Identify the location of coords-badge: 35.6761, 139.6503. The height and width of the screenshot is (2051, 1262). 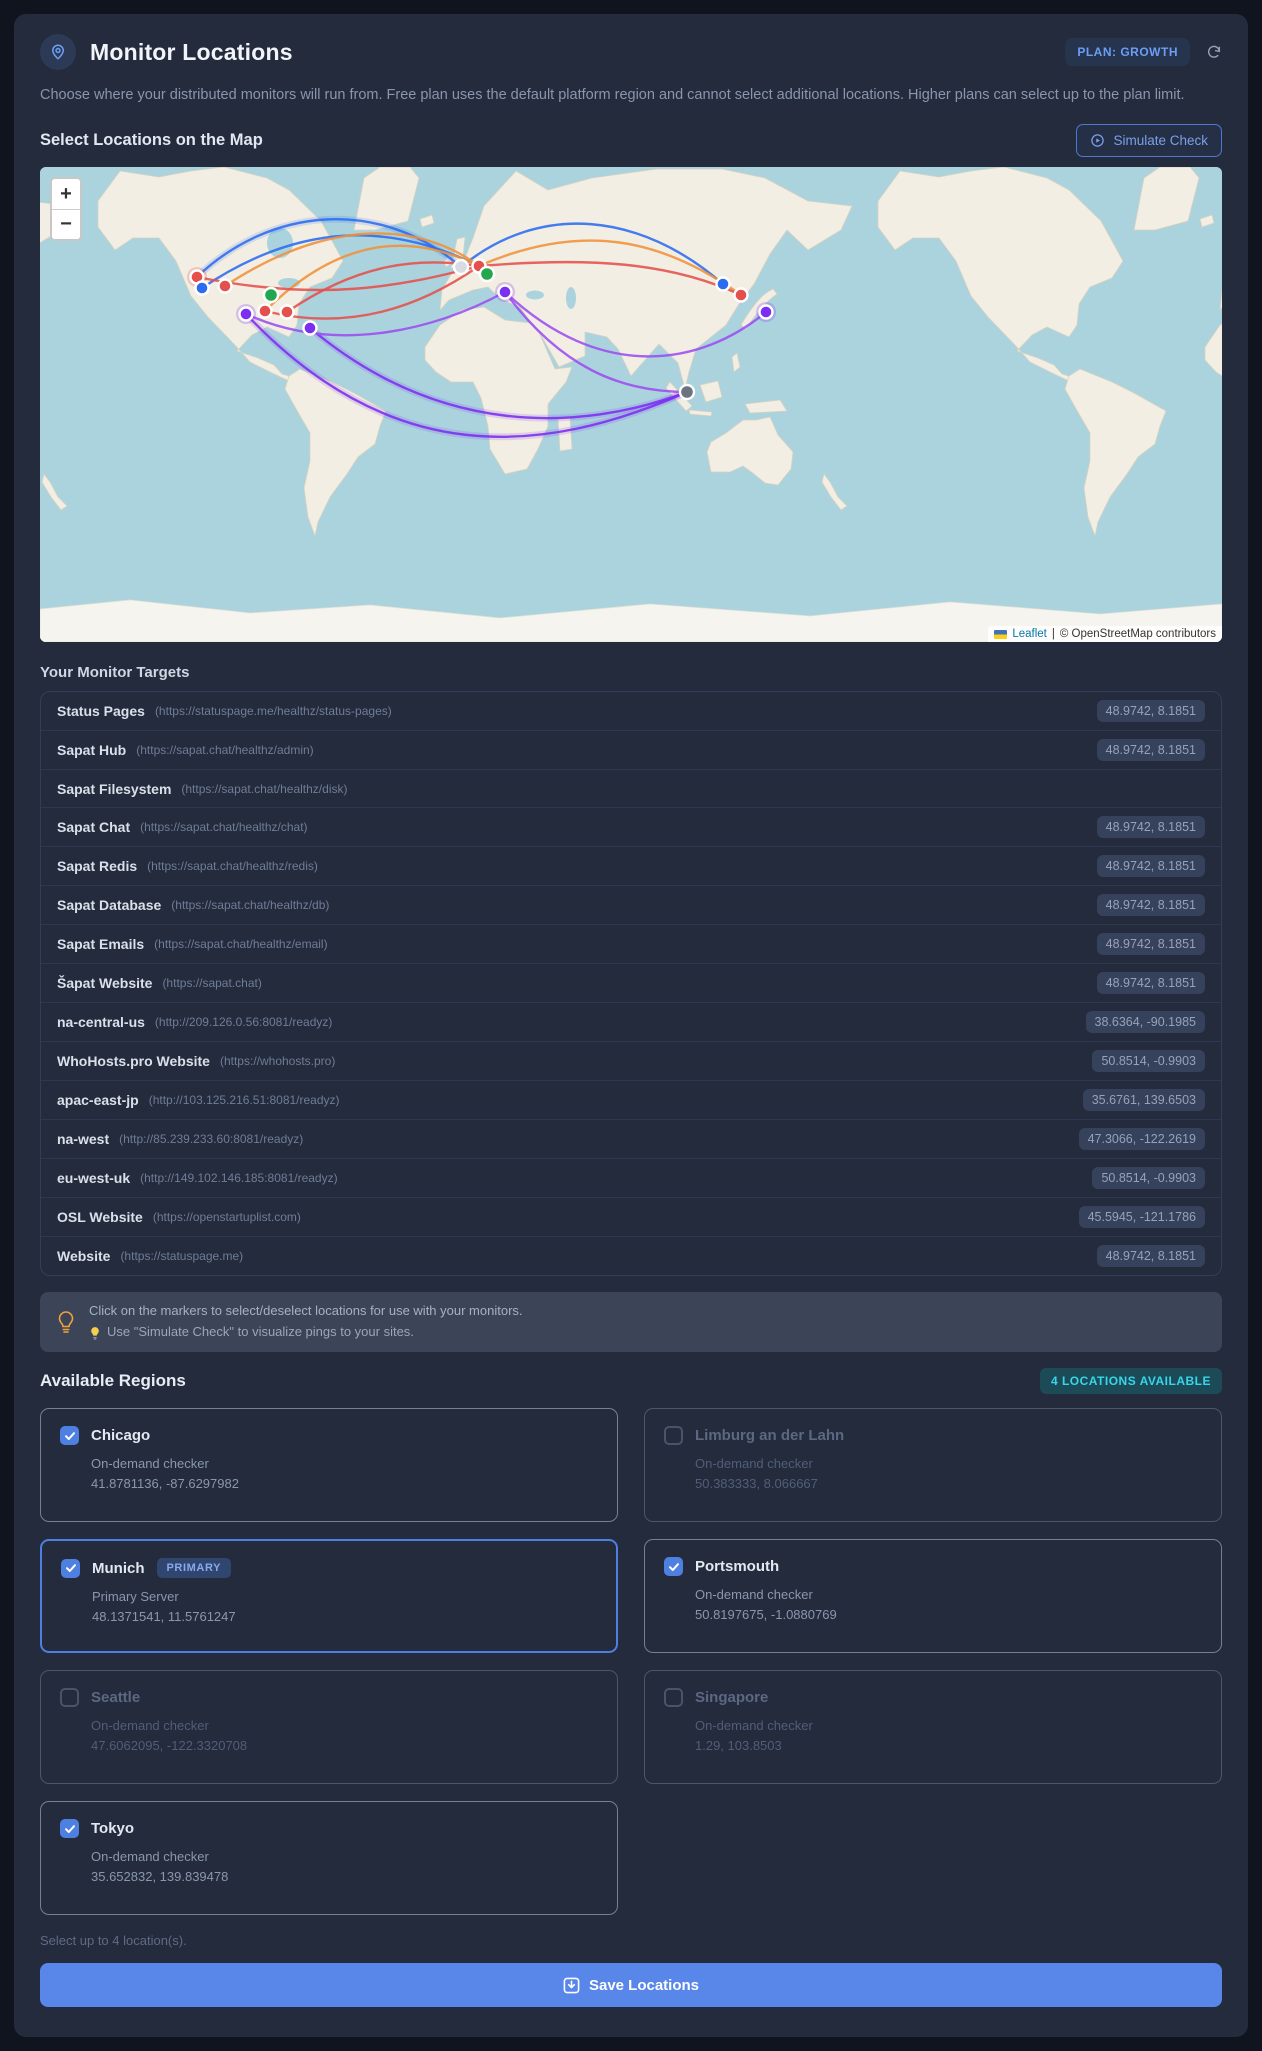
(1143, 1100).